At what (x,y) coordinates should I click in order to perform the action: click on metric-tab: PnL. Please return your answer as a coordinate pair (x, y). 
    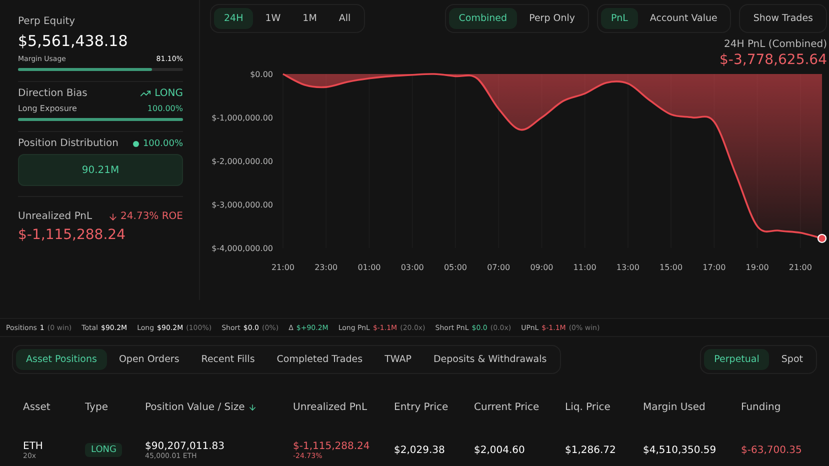
    Looking at the image, I should click on (619, 18).